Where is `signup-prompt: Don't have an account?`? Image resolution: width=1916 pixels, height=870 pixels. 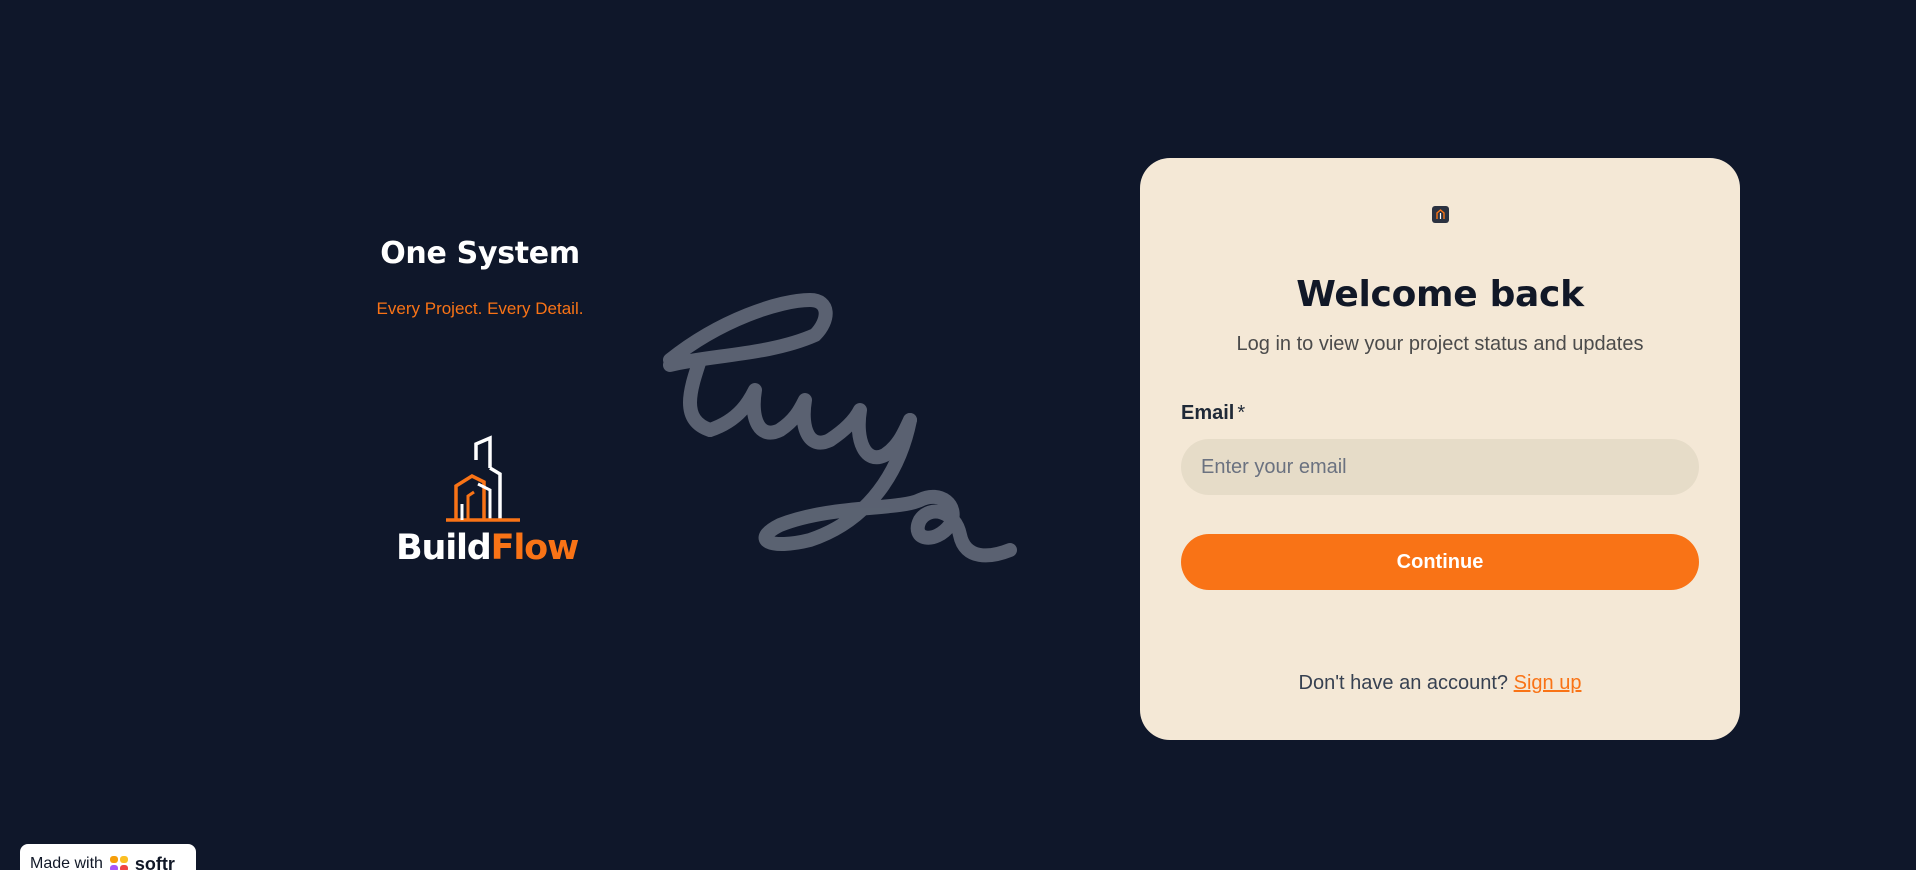 signup-prompt: Don't have an account? is located at coordinates (1403, 683).